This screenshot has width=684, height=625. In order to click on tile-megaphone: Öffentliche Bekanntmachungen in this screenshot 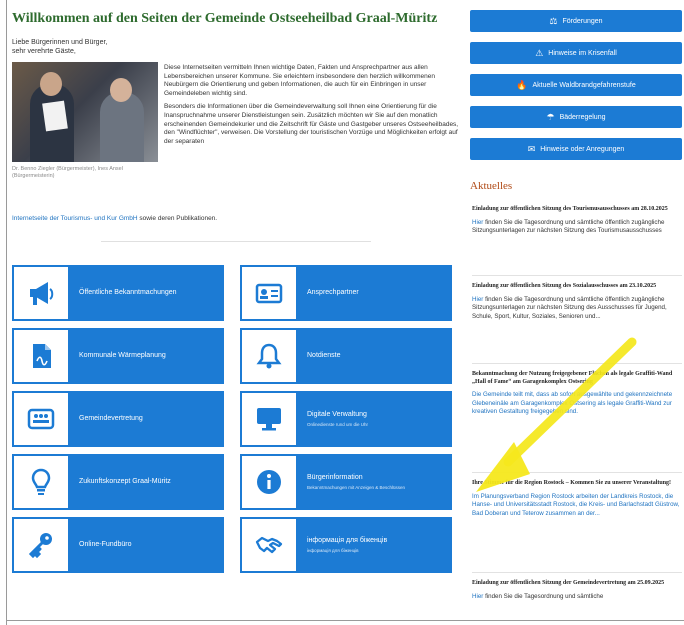, I will do `click(118, 293)`.